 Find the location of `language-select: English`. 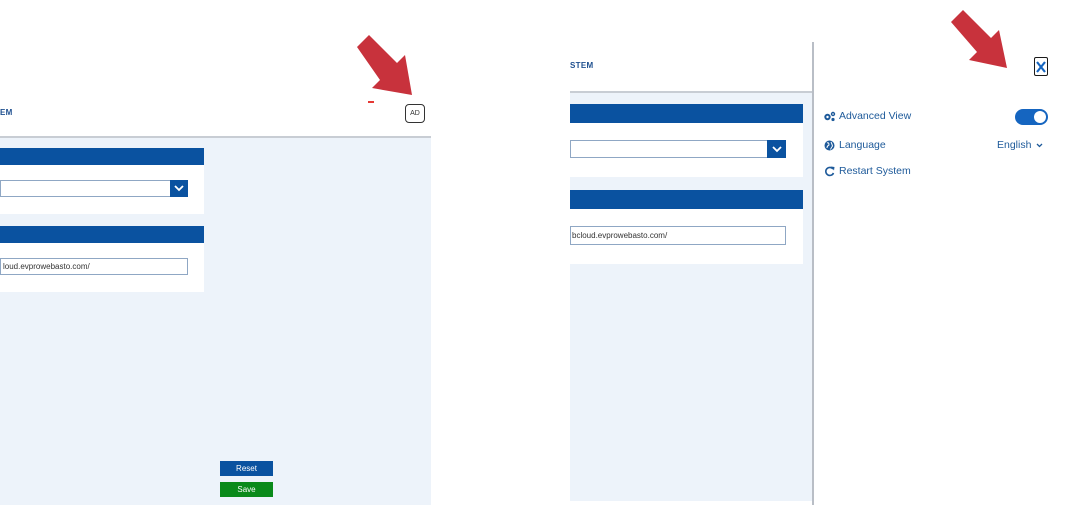

language-select: English is located at coordinates (1020, 145).